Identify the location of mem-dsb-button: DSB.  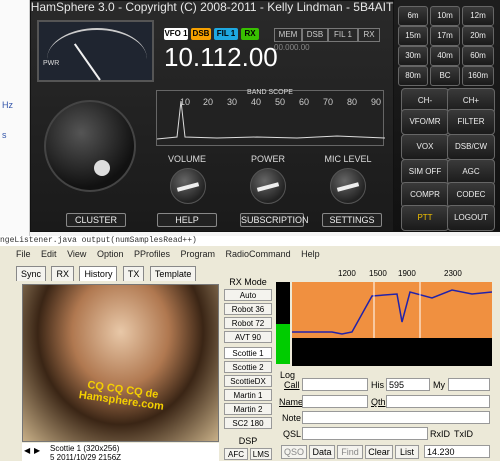
(315, 35).